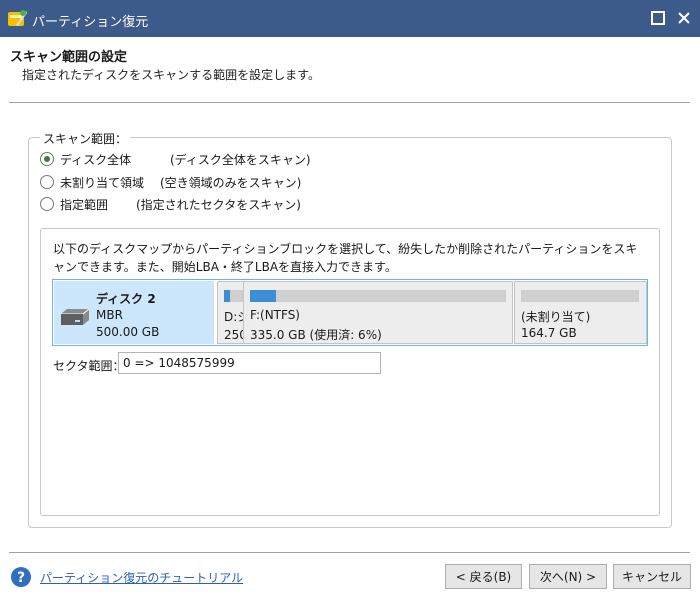 The image size is (700, 597). What do you see at coordinates (549, 333) in the screenshot?
I see `partition-size: 164.7 GB` at bounding box center [549, 333].